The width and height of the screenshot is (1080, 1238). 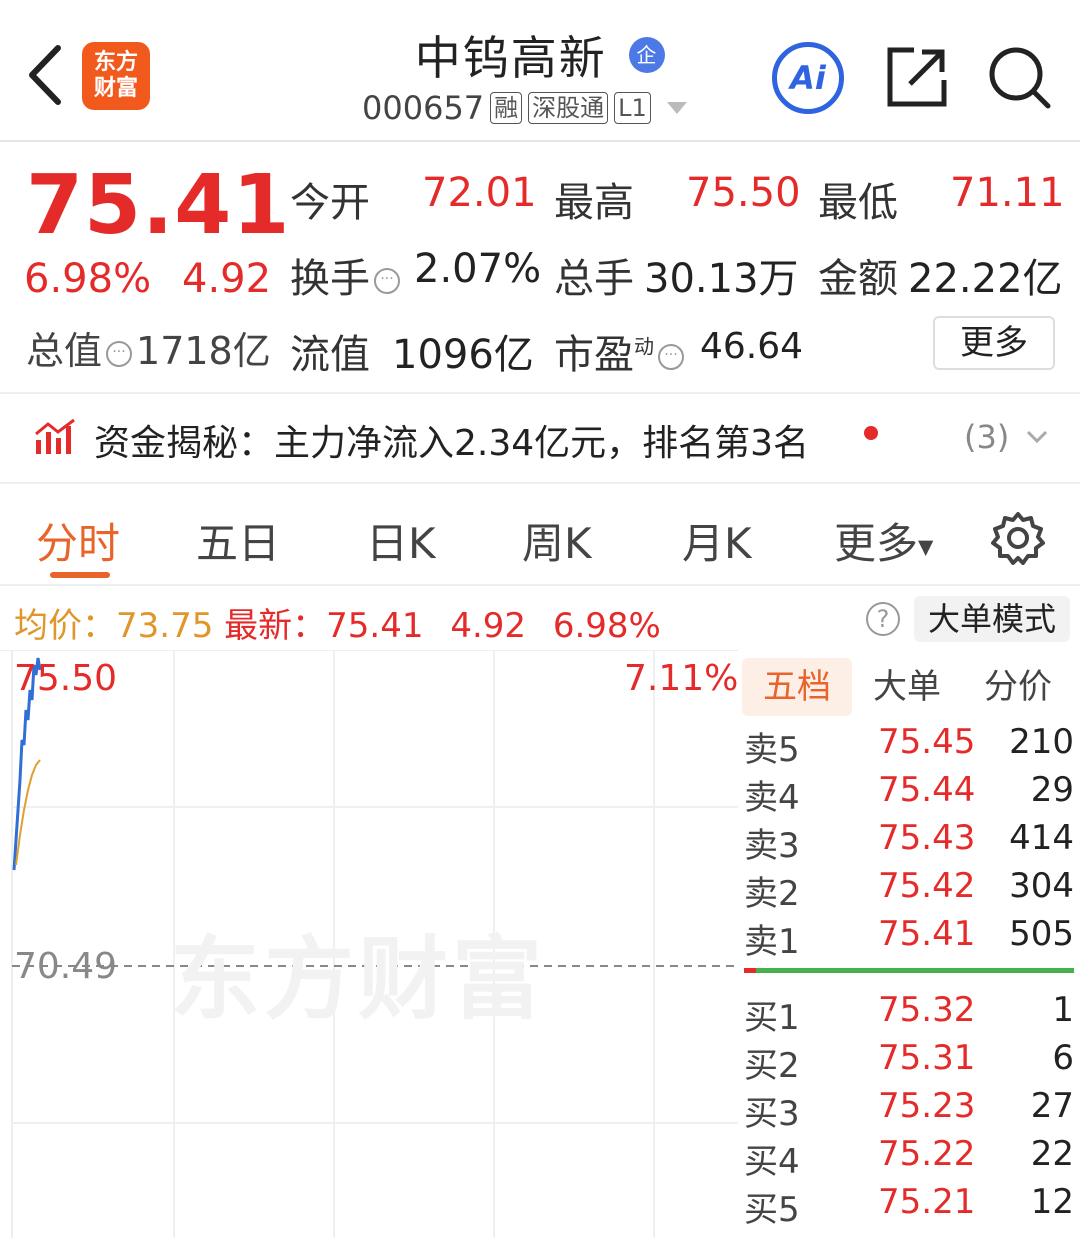 What do you see at coordinates (917, 77) in the screenshot?
I see `share-icon` at bounding box center [917, 77].